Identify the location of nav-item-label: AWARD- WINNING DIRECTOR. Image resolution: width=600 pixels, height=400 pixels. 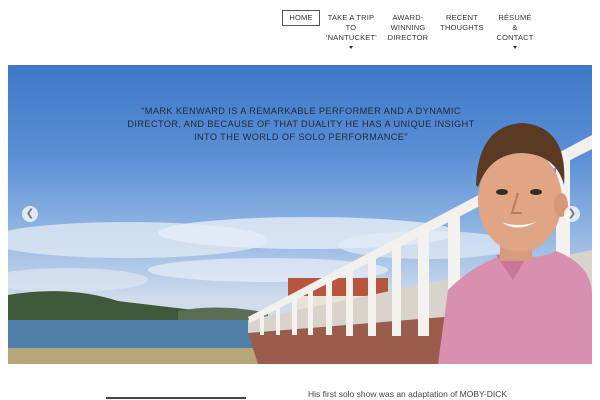
(408, 27).